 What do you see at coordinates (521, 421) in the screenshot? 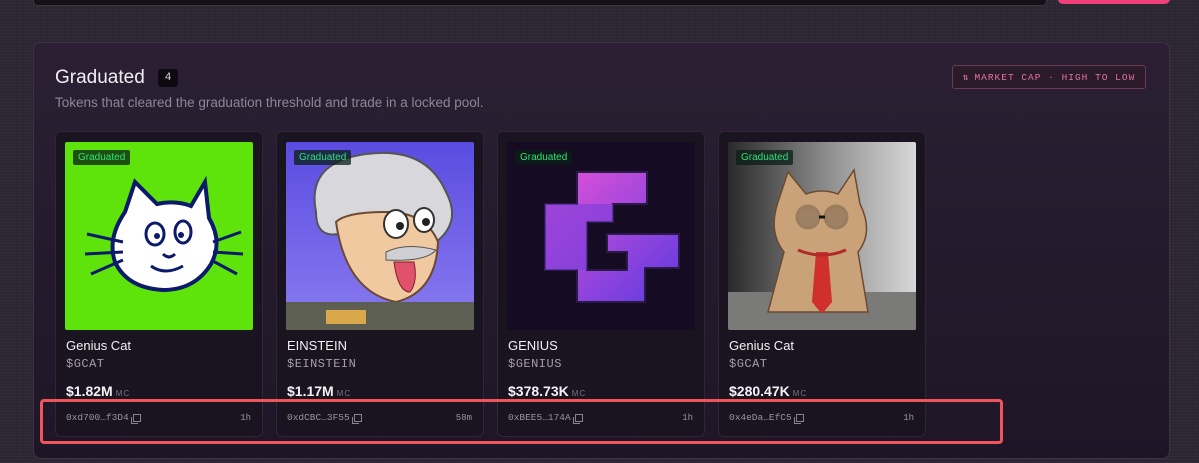
I see `annotation-highlight-box` at bounding box center [521, 421].